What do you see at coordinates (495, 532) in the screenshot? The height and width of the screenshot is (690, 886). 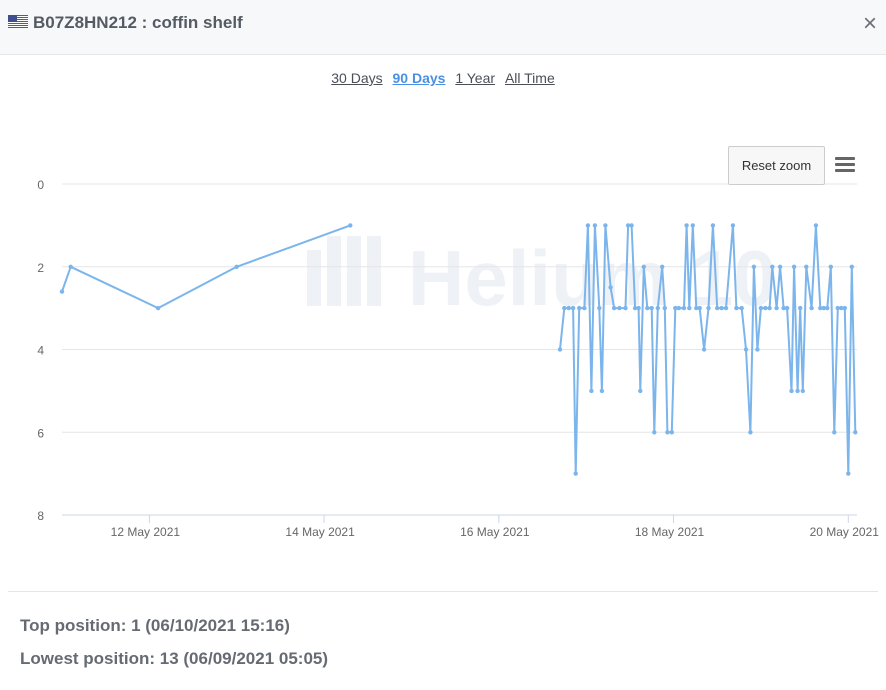 I see `x-tick-label: 16 May 2021` at bounding box center [495, 532].